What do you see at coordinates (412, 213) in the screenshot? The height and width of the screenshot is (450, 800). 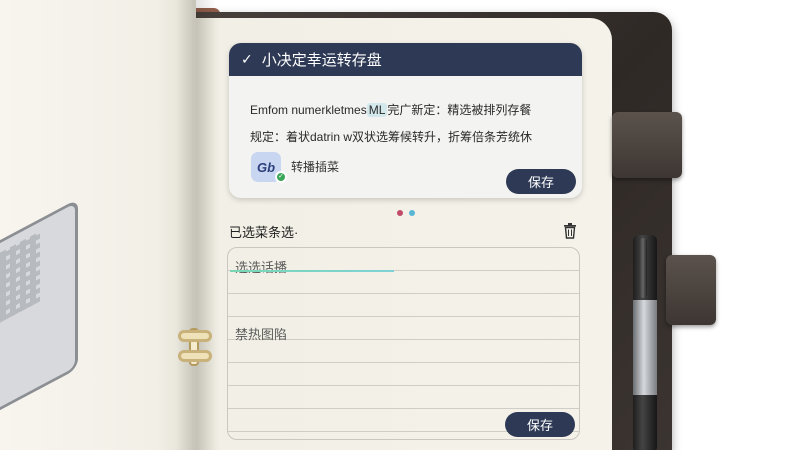 I see `pager-dot` at bounding box center [412, 213].